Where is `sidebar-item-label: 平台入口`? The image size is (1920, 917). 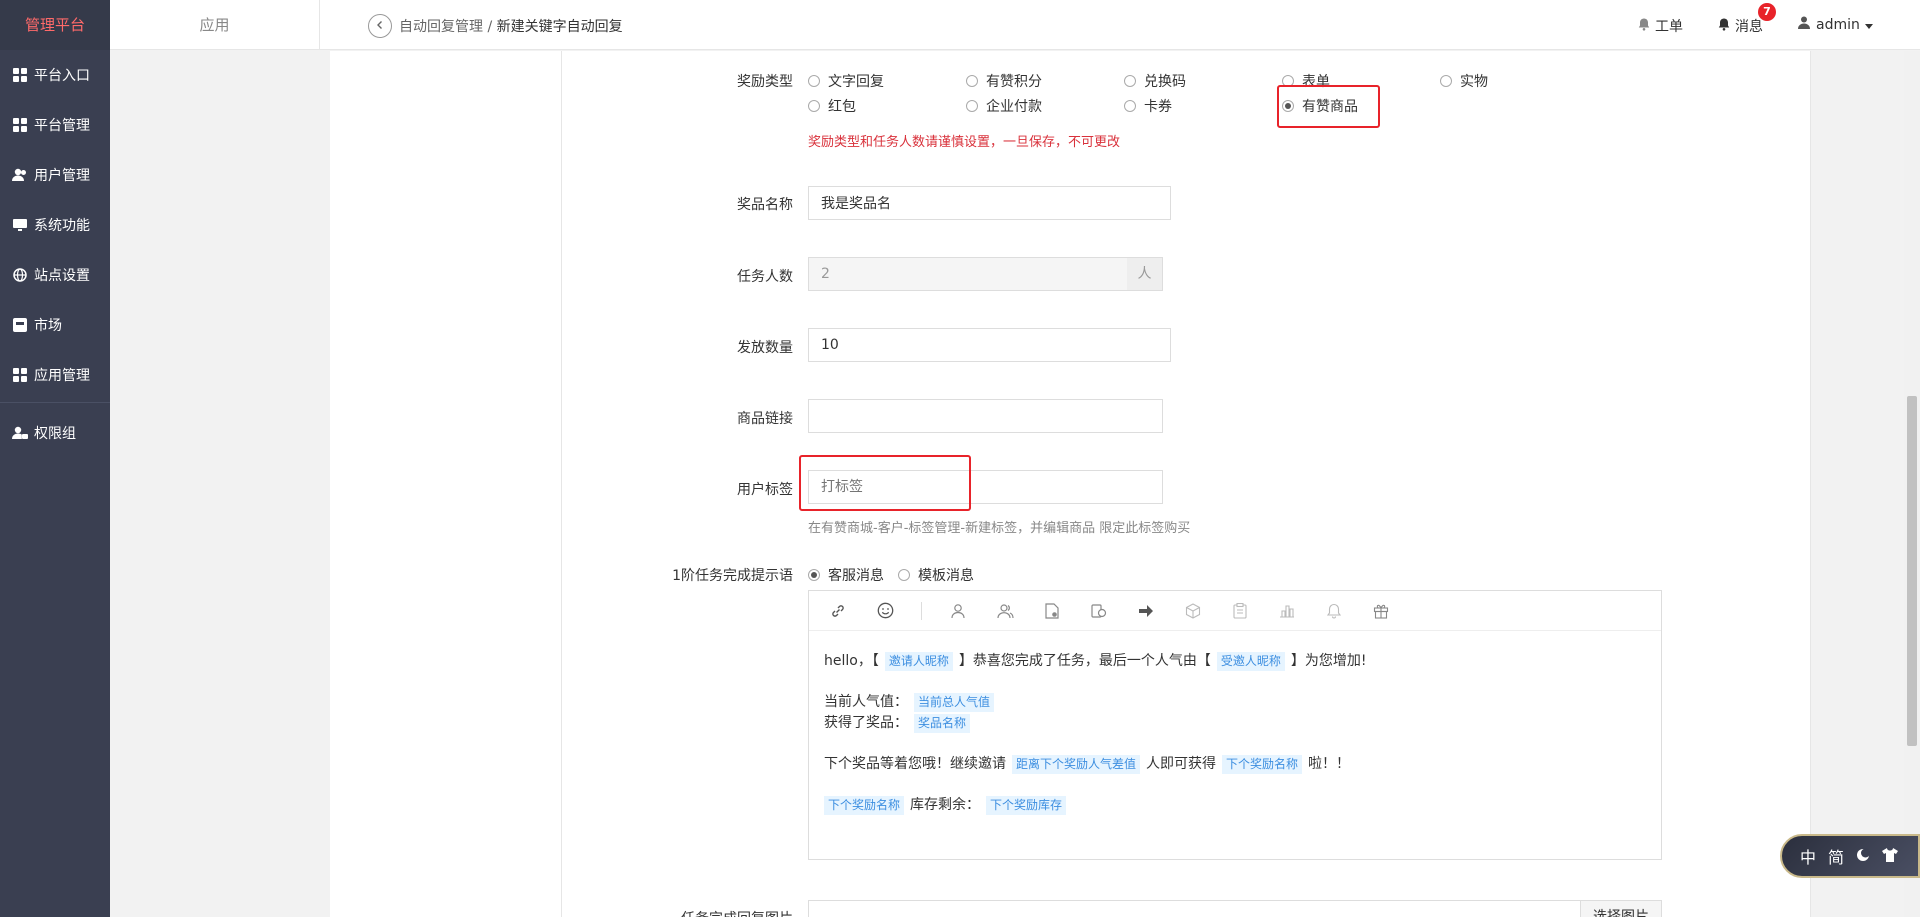
sidebar-item-label: 平台入口 is located at coordinates (62, 76).